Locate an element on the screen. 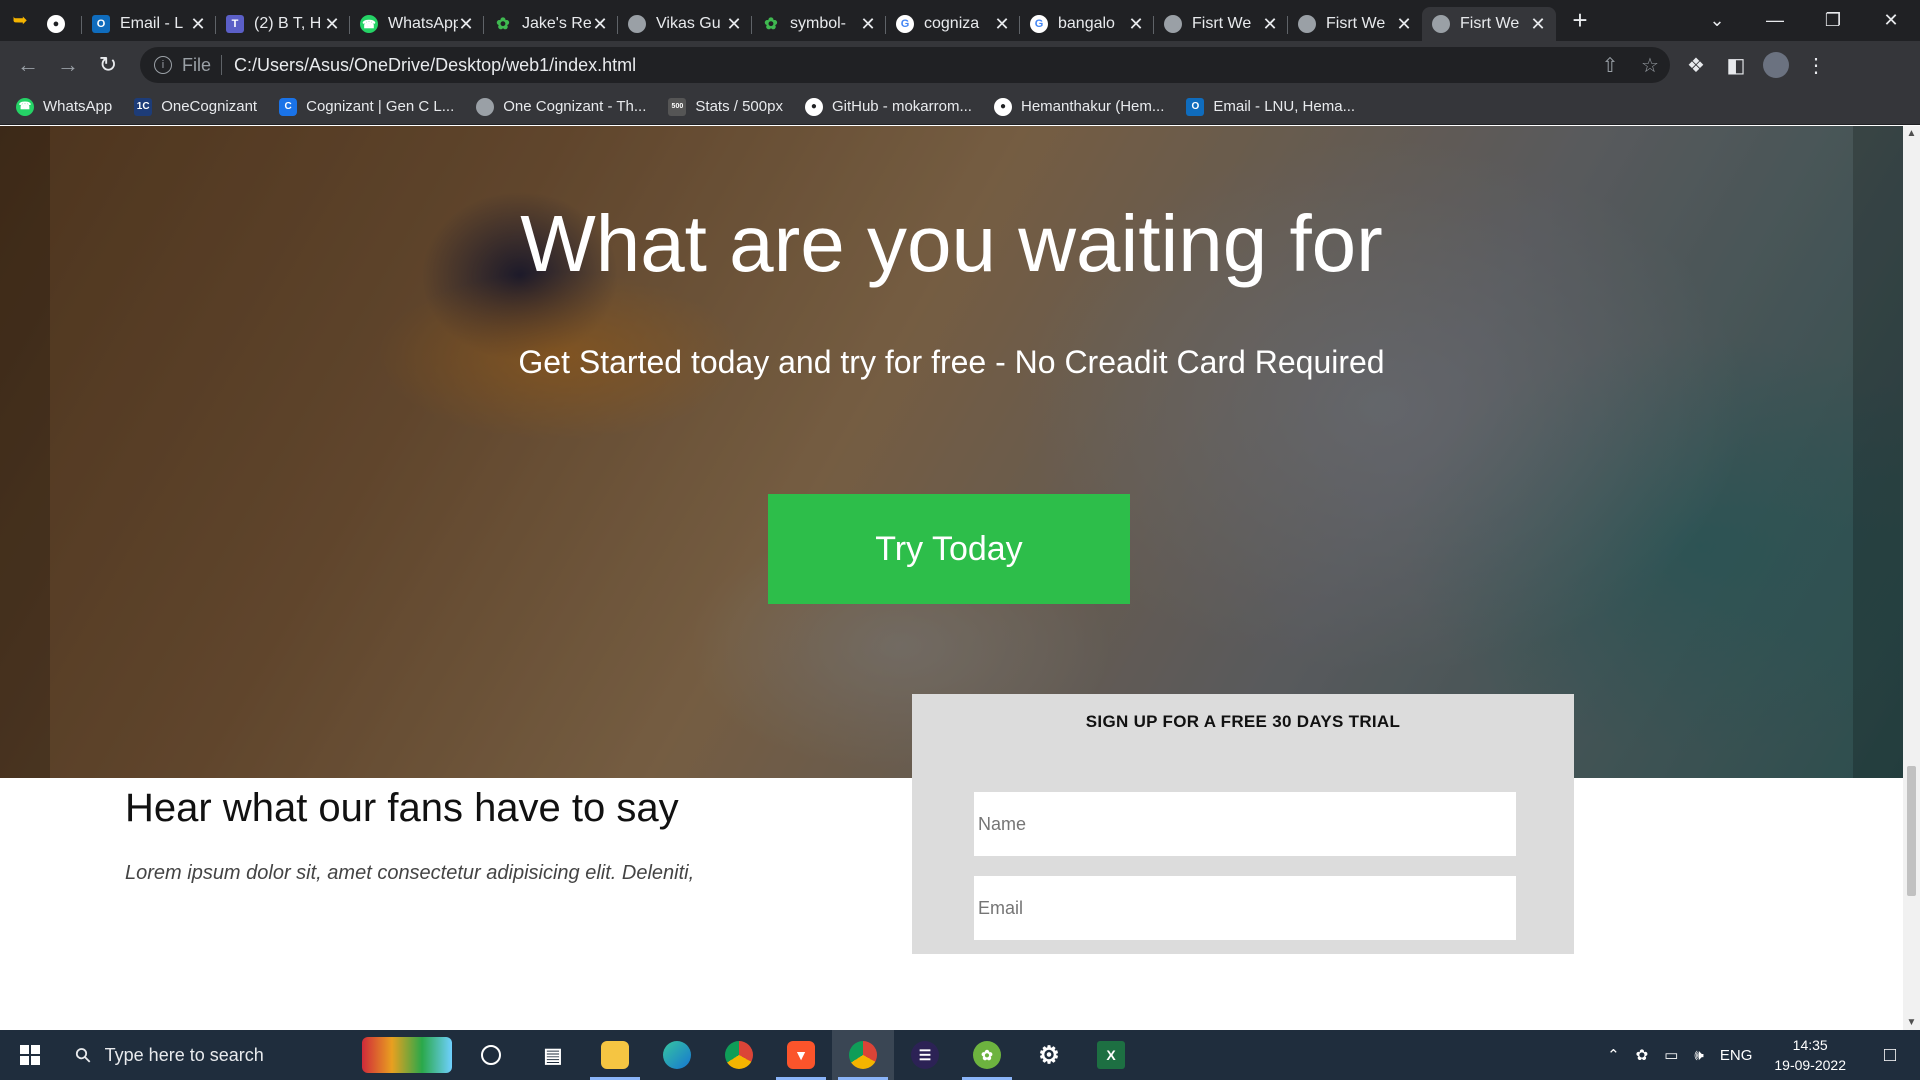 The height and width of the screenshot is (1080, 1920). tab-first-web-1: Fisrt We ✕ is located at coordinates (1221, 24).